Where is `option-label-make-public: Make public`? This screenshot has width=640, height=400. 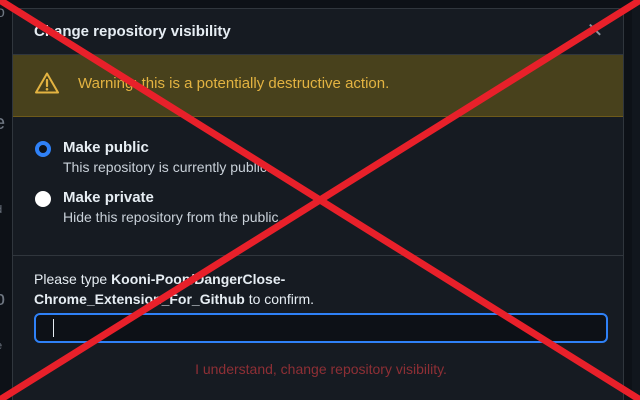
option-label-make-public: Make public is located at coordinates (106, 147).